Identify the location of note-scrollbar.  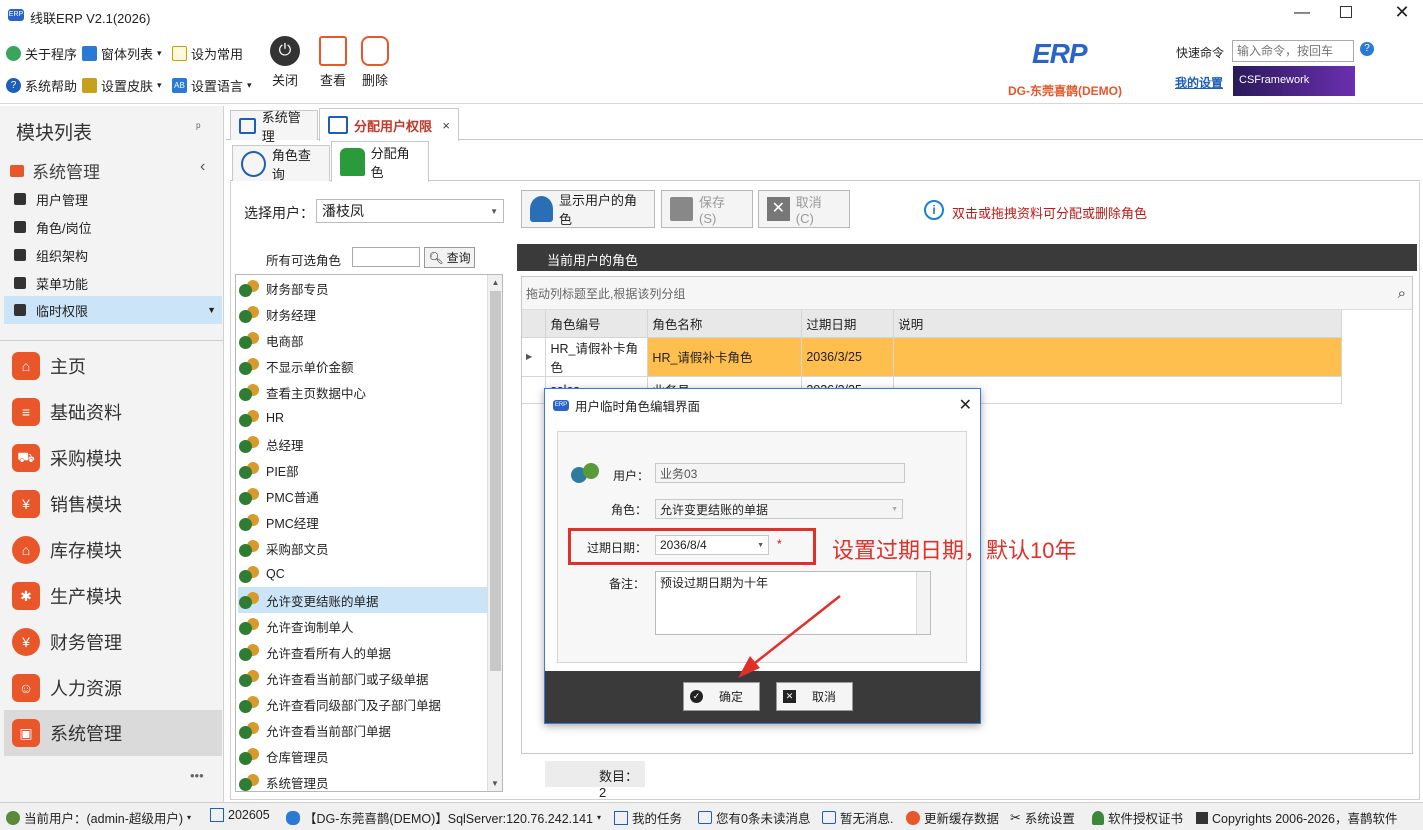
(923, 603).